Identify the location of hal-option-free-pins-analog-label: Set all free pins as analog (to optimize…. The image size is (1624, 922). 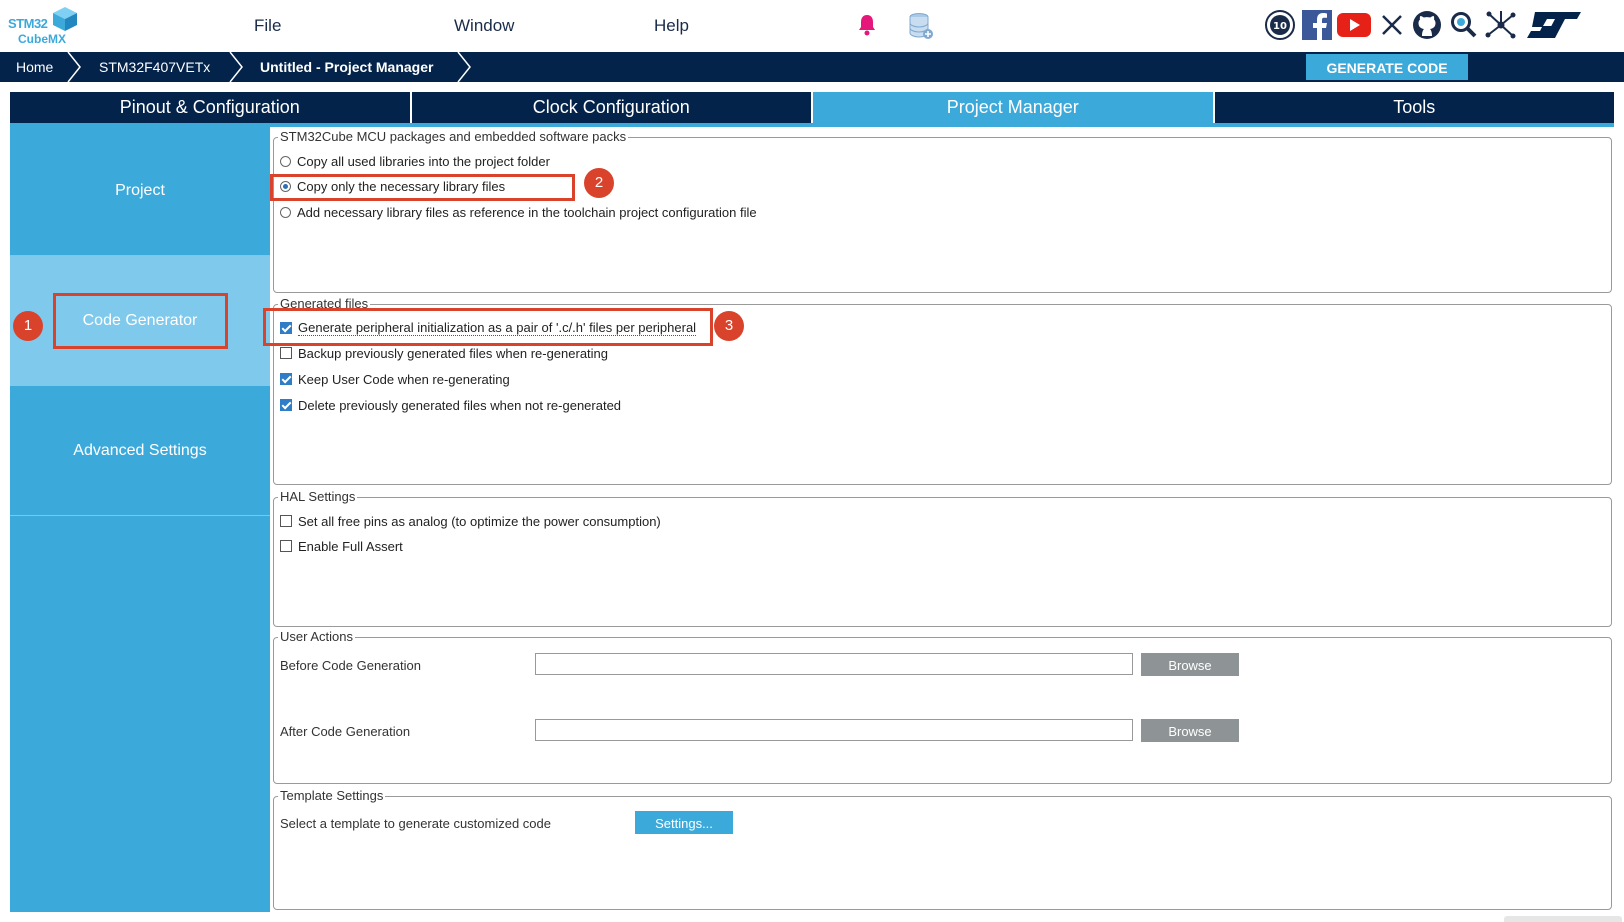
(479, 521).